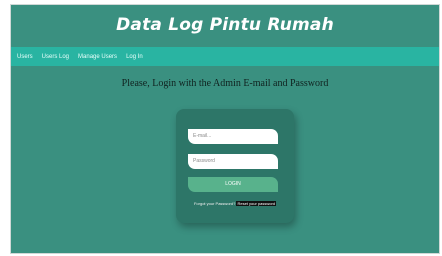 The image size is (442, 256). What do you see at coordinates (214, 203) in the screenshot?
I see `forgot-password-text: Forgot your Password?` at bounding box center [214, 203].